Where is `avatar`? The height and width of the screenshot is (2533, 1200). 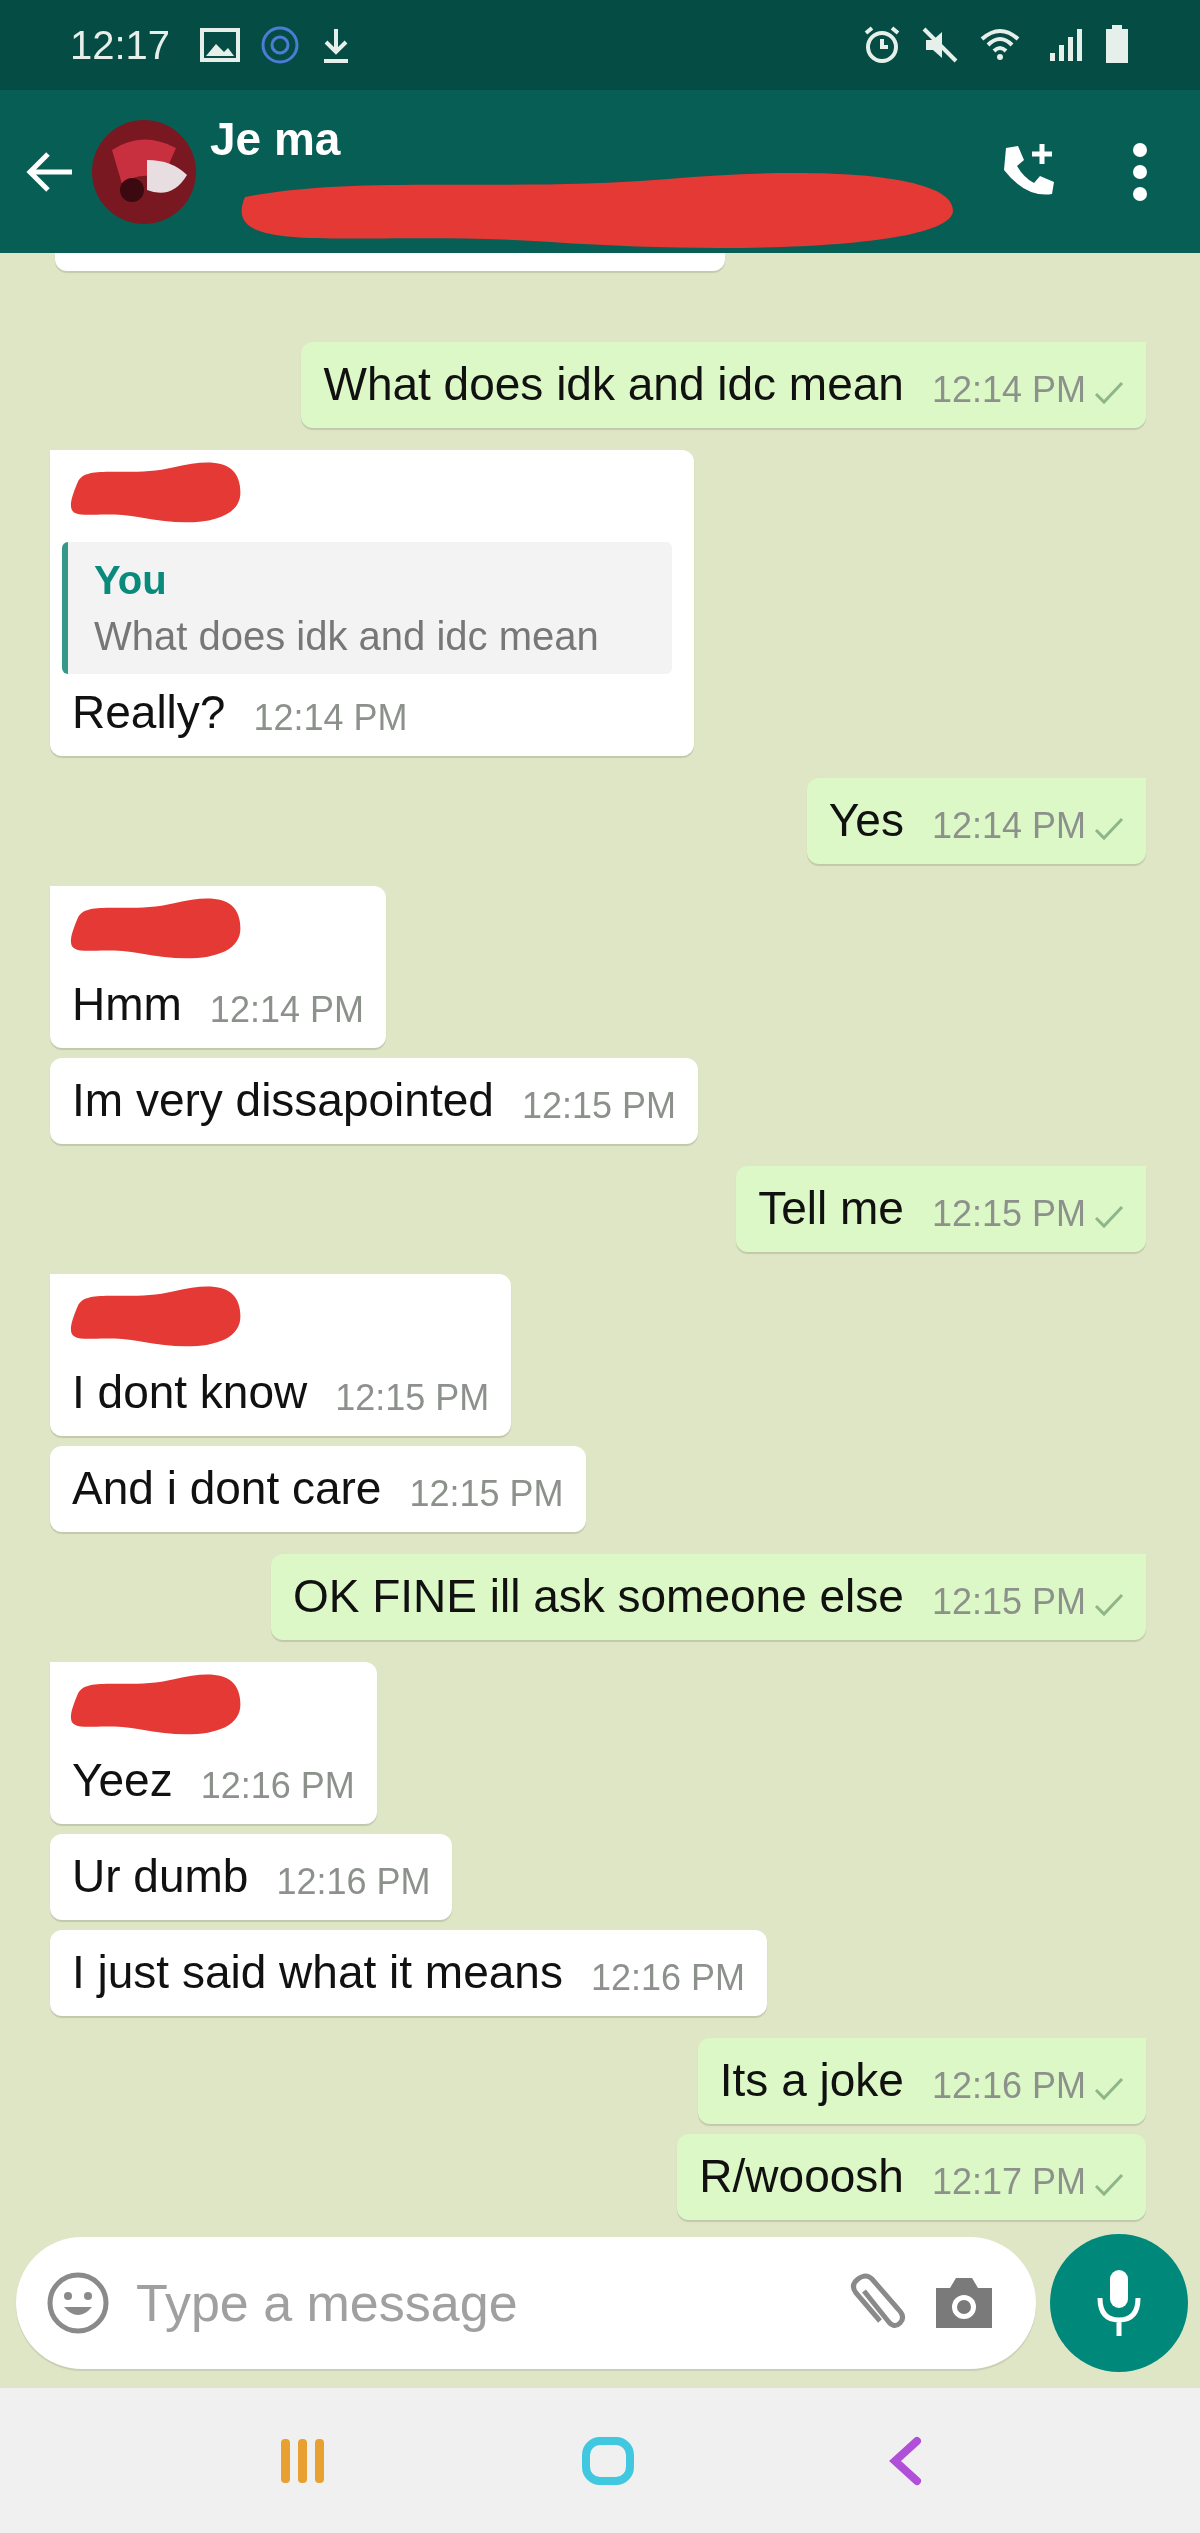 avatar is located at coordinates (144, 171).